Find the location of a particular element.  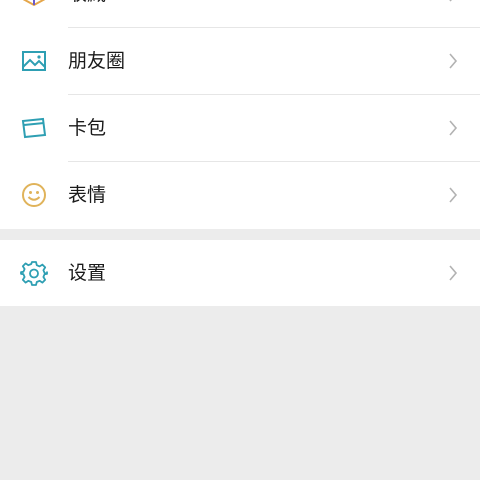

menu-row-card-wallet: 卡包 is located at coordinates (240, 128).